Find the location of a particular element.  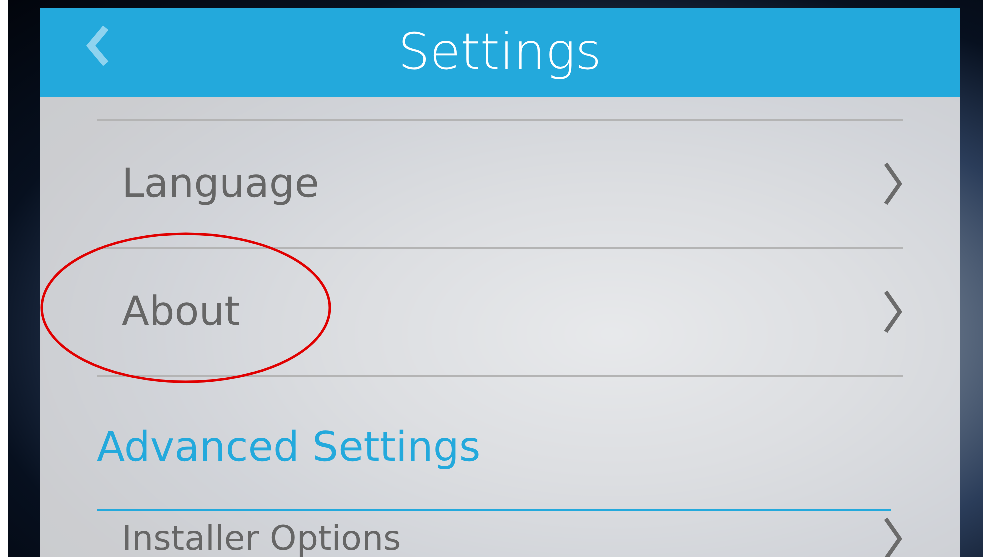

back-button is located at coordinates (98, 46).